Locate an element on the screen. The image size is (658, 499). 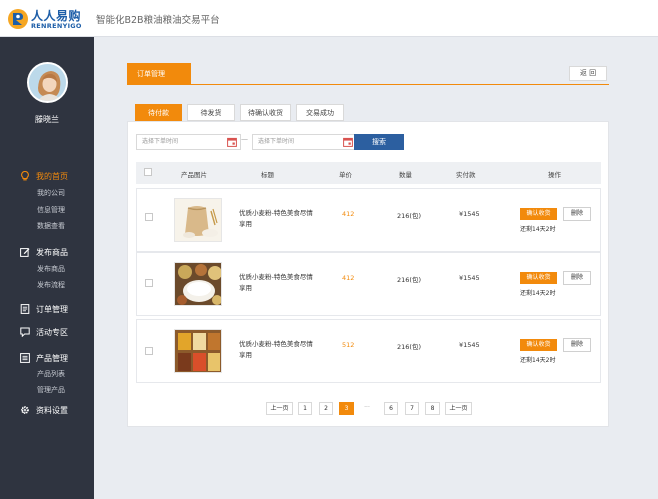
nav-activity-zone: 活动专区 is located at coordinates (44, 332).